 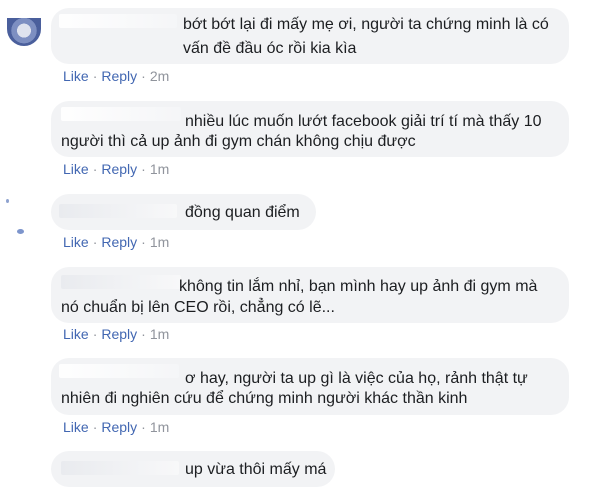 I want to click on comment-text-line: vấn đề đầu óc rồi kia kìa, so click(x=270, y=48).